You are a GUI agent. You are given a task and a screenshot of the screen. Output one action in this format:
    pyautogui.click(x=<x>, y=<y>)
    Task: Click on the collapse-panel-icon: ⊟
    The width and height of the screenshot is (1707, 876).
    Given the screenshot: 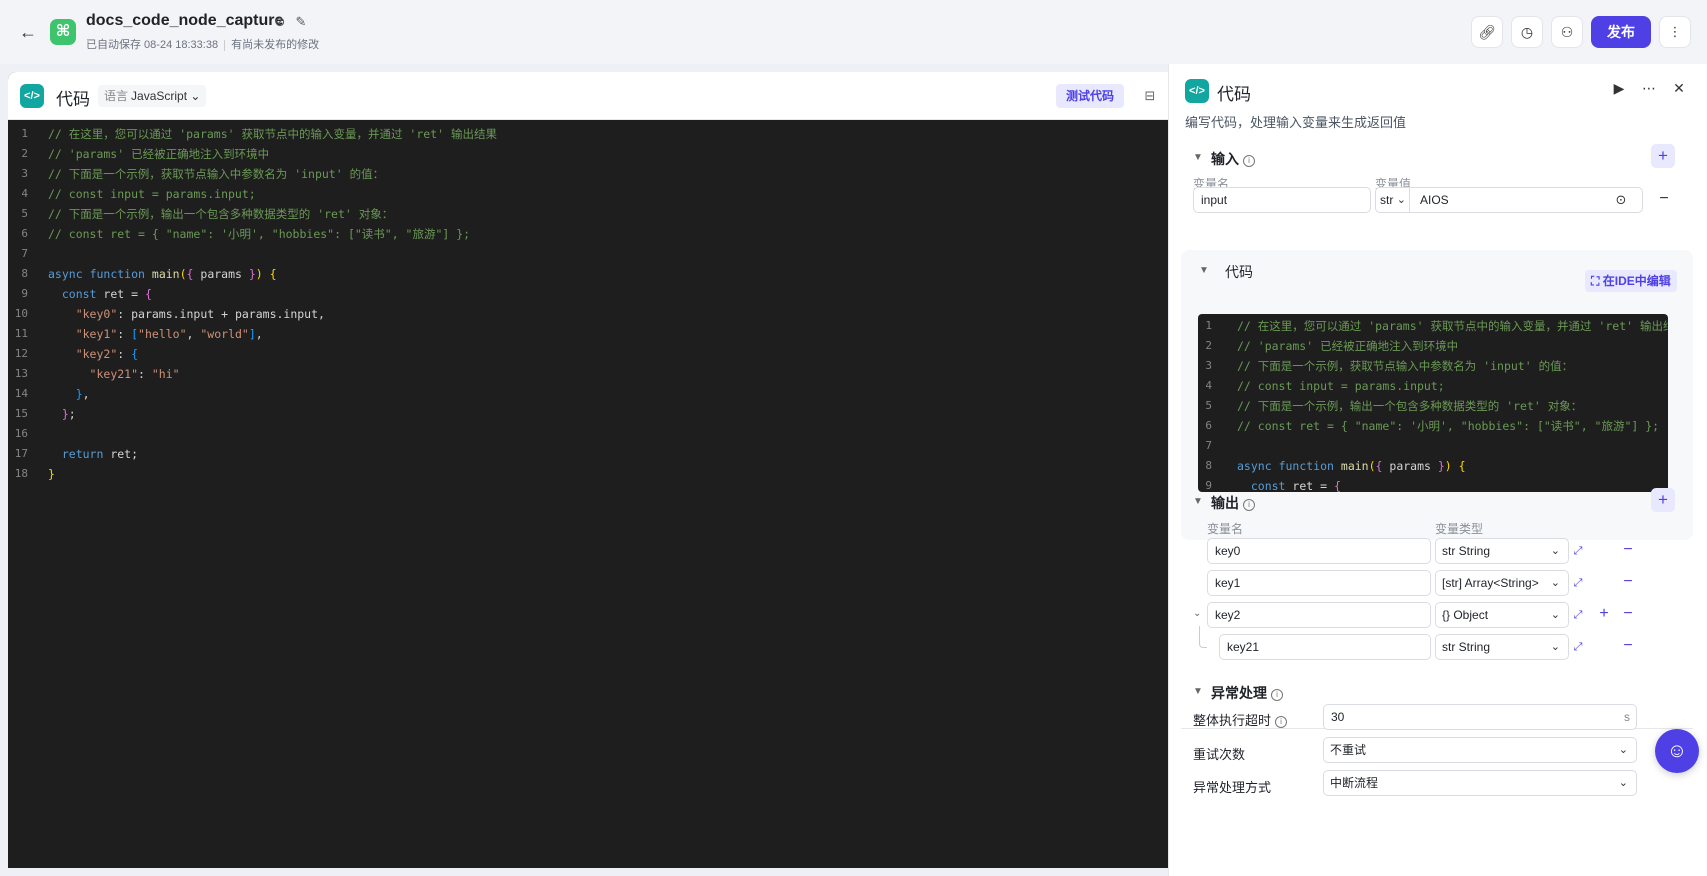 What is the action you would take?
    pyautogui.click(x=1150, y=96)
    